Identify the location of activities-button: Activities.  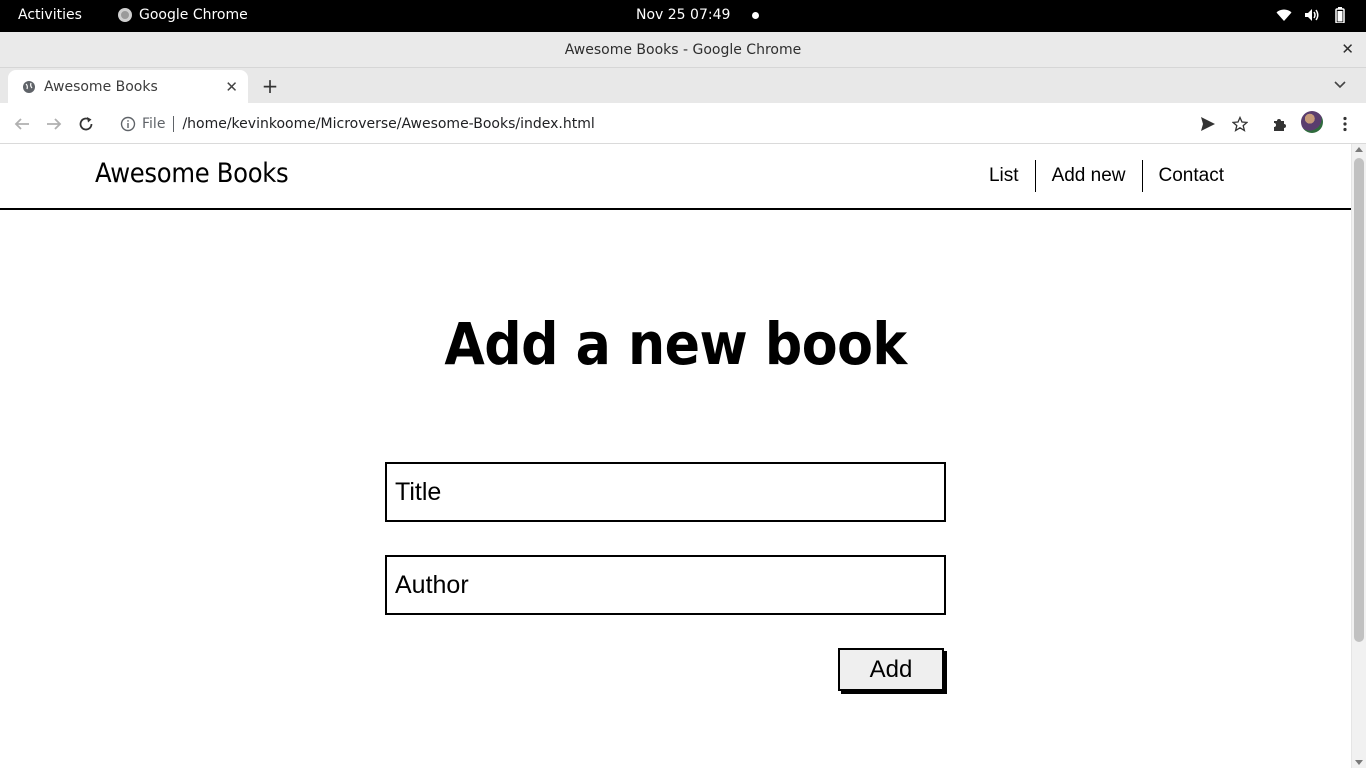
(50, 15).